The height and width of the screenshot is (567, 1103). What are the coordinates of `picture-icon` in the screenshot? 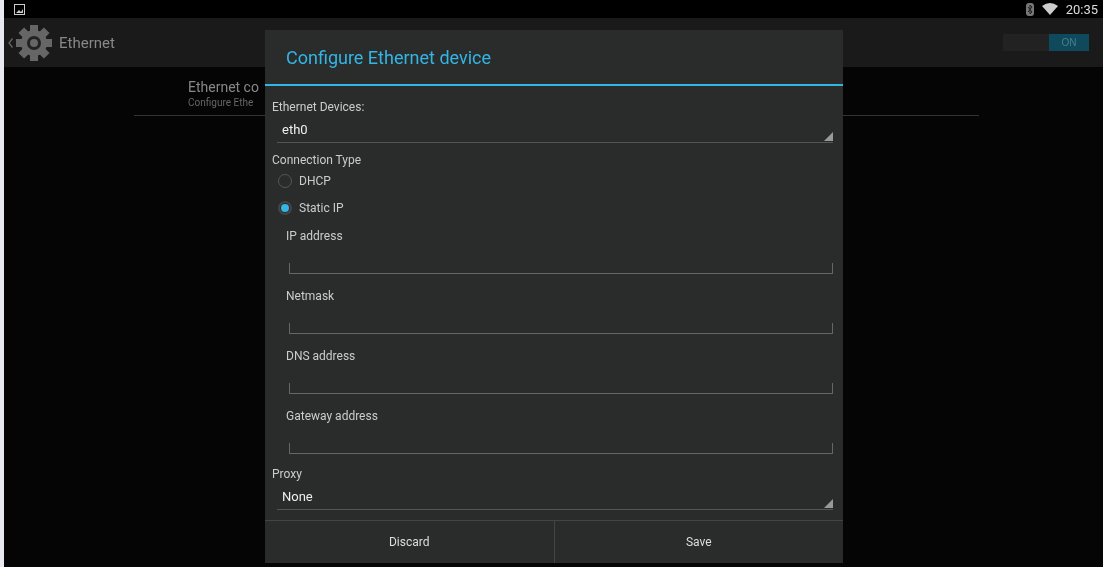 It's located at (19, 9).